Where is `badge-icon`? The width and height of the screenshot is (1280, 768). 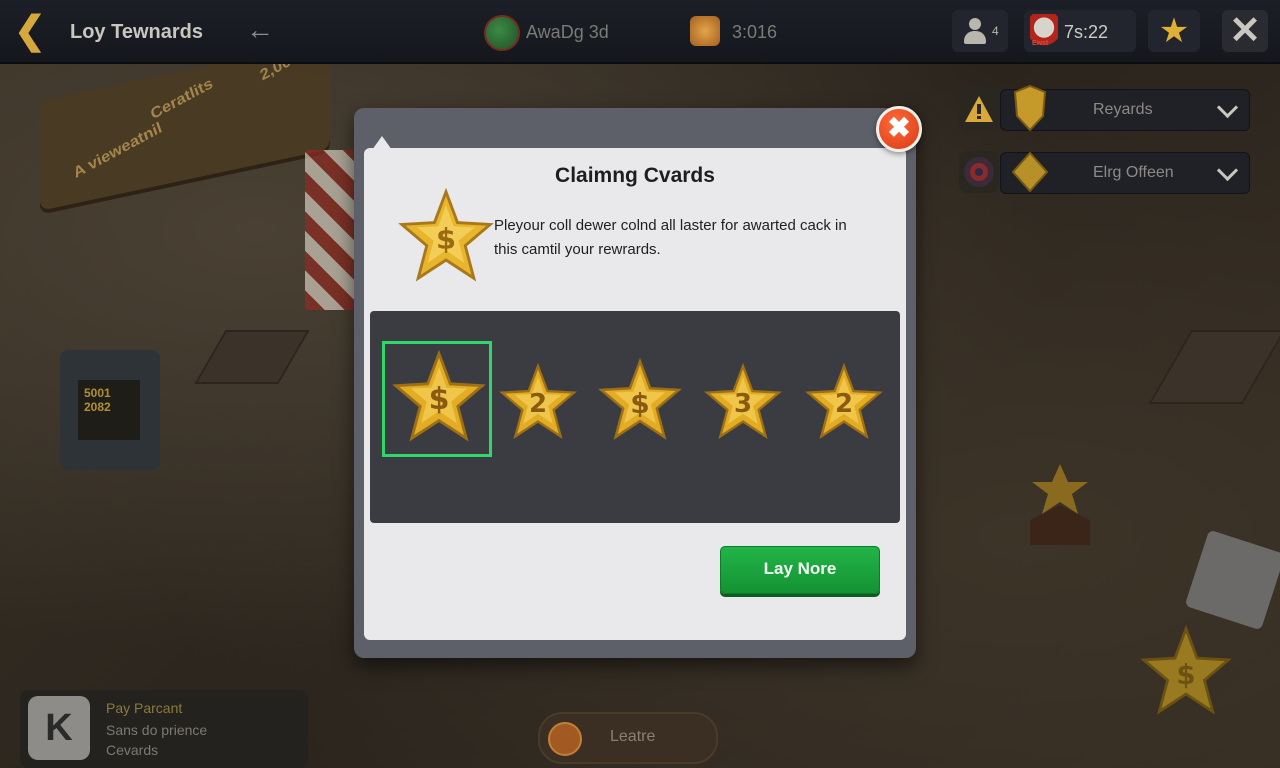
badge-icon is located at coordinates (1030, 172).